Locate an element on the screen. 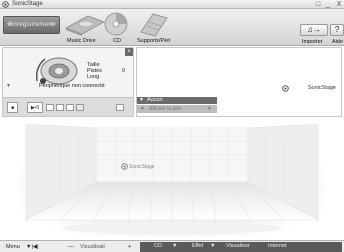  close-button: X is located at coordinates (339, 4).